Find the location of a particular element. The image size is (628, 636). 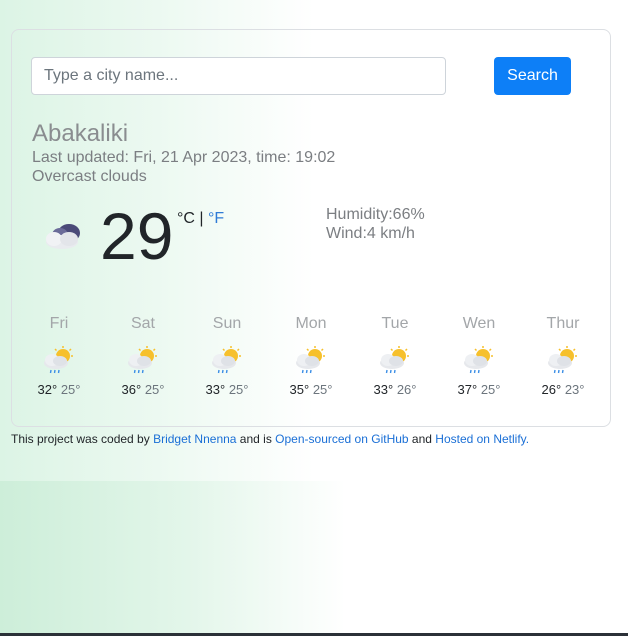

forecast-day: Tue 33° 26° is located at coordinates (395, 356).